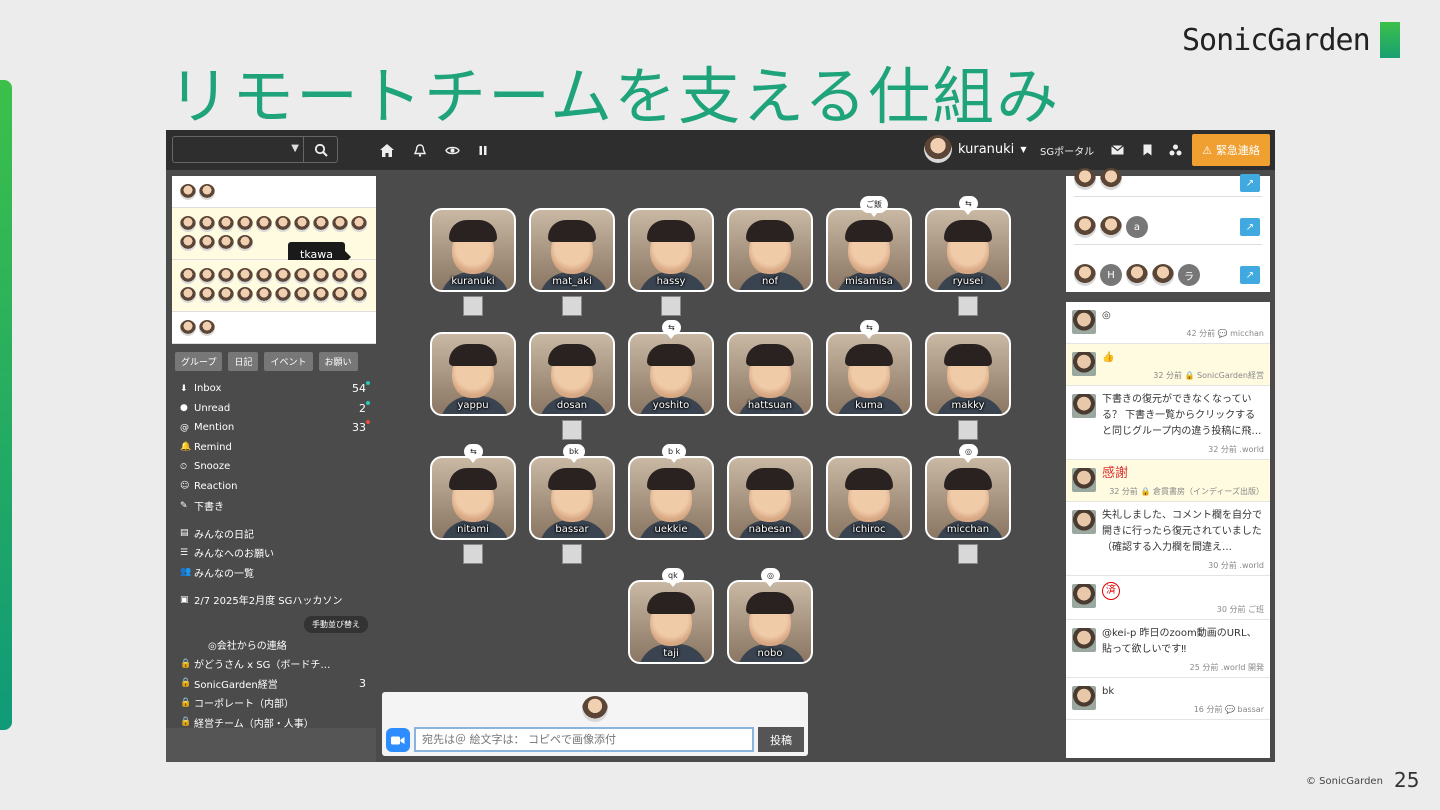  I want to click on sidebar-item: @ Mention 33, so click(274, 428).